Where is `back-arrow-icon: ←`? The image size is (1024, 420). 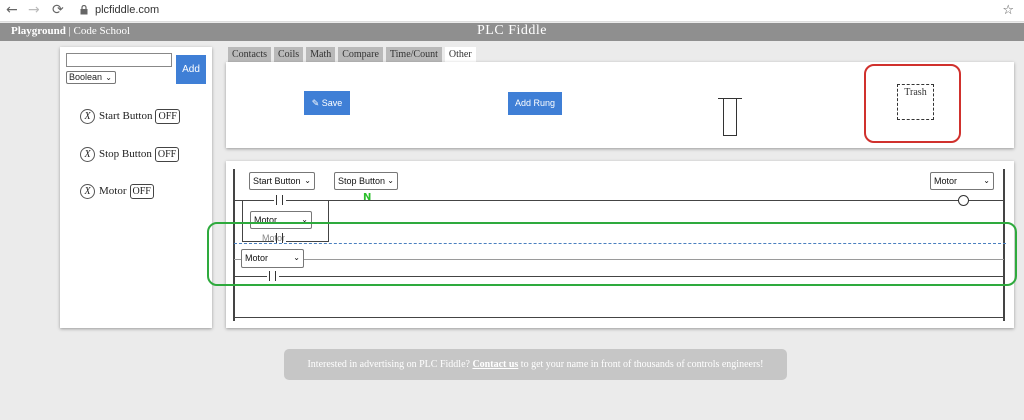
back-arrow-icon: ← is located at coordinates (12, 10).